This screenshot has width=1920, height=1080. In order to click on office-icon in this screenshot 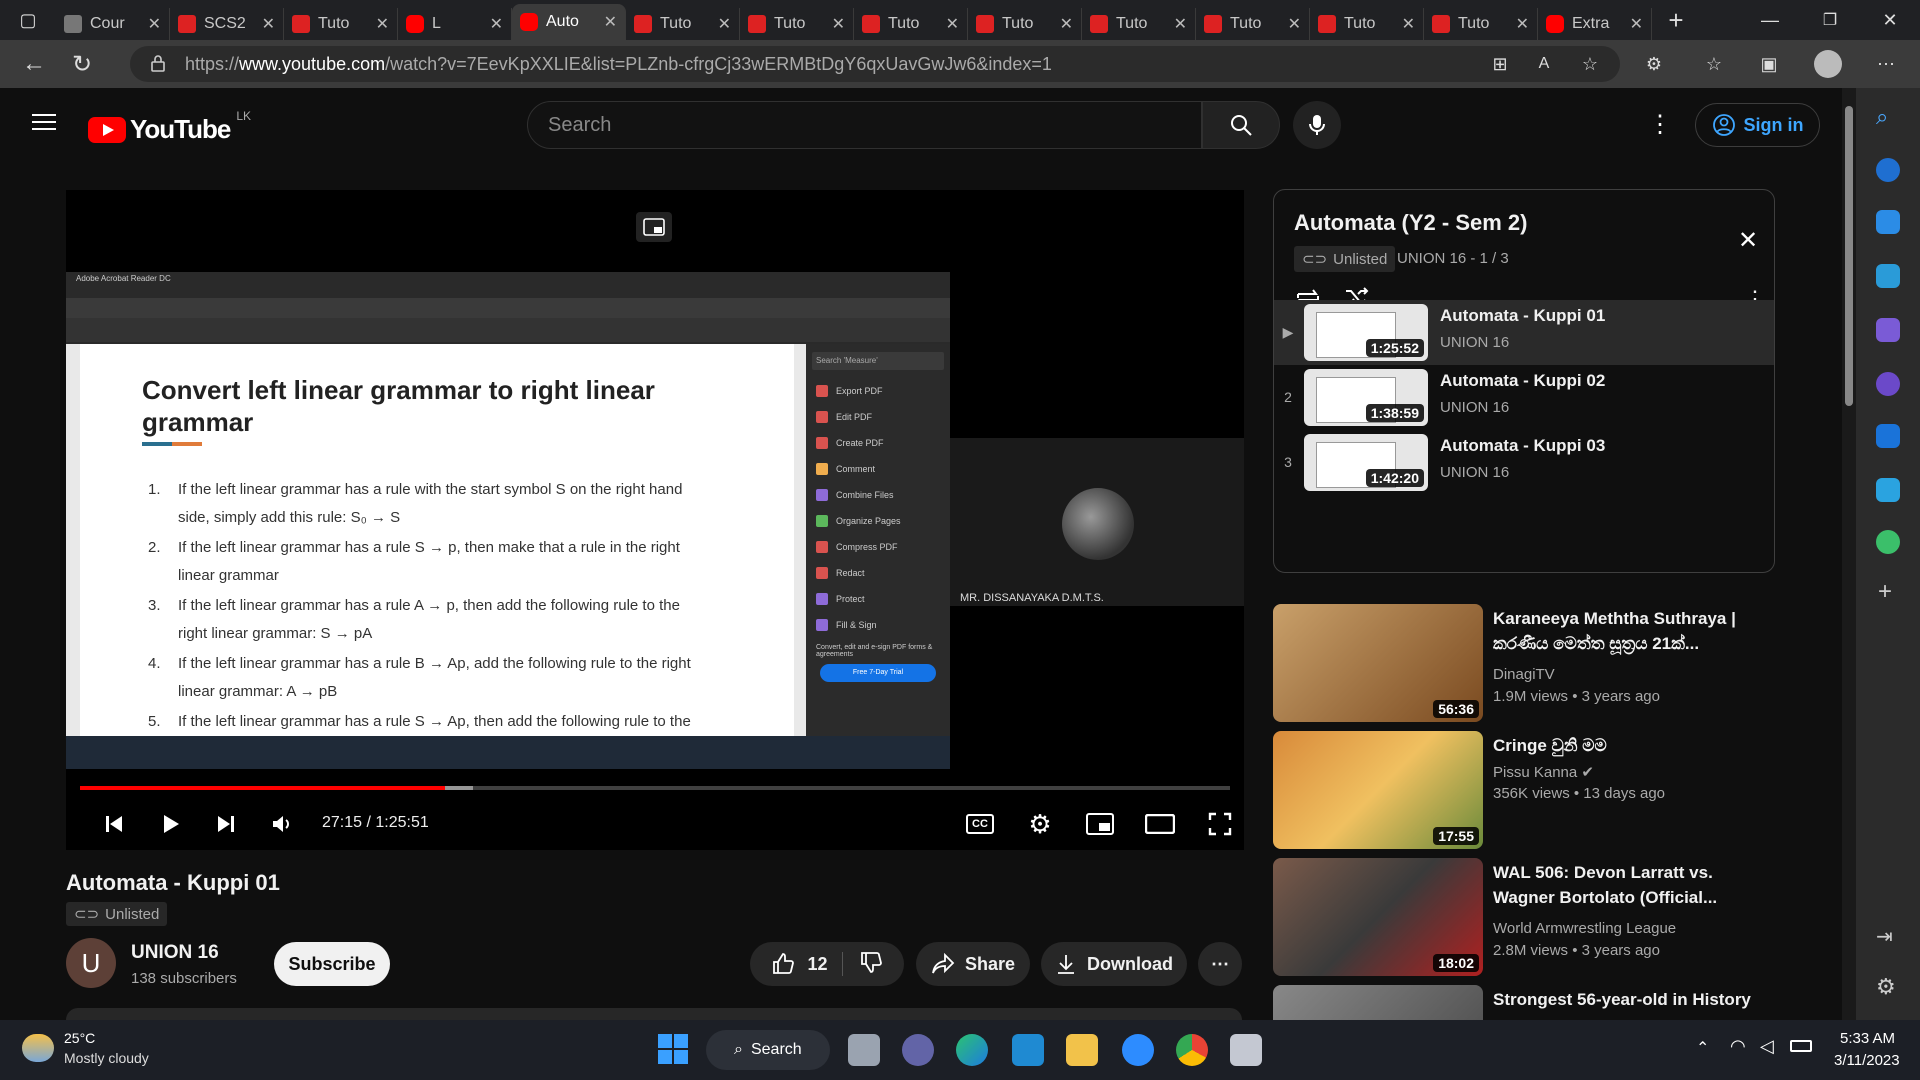, I will do `click(1888, 384)`.